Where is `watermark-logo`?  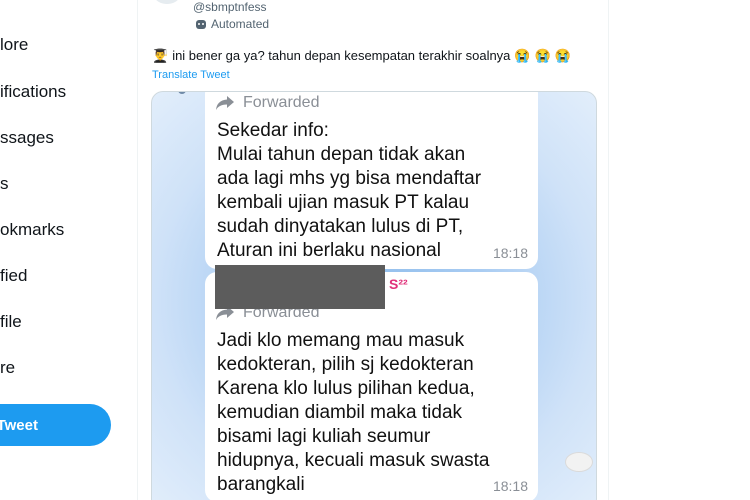
watermark-logo is located at coordinates (579, 462).